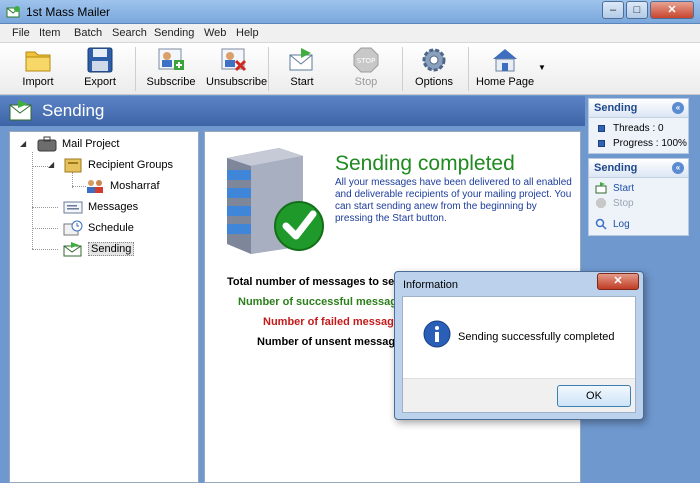 The height and width of the screenshot is (483, 700). I want to click on subscribe-user-icon, so click(171, 59).